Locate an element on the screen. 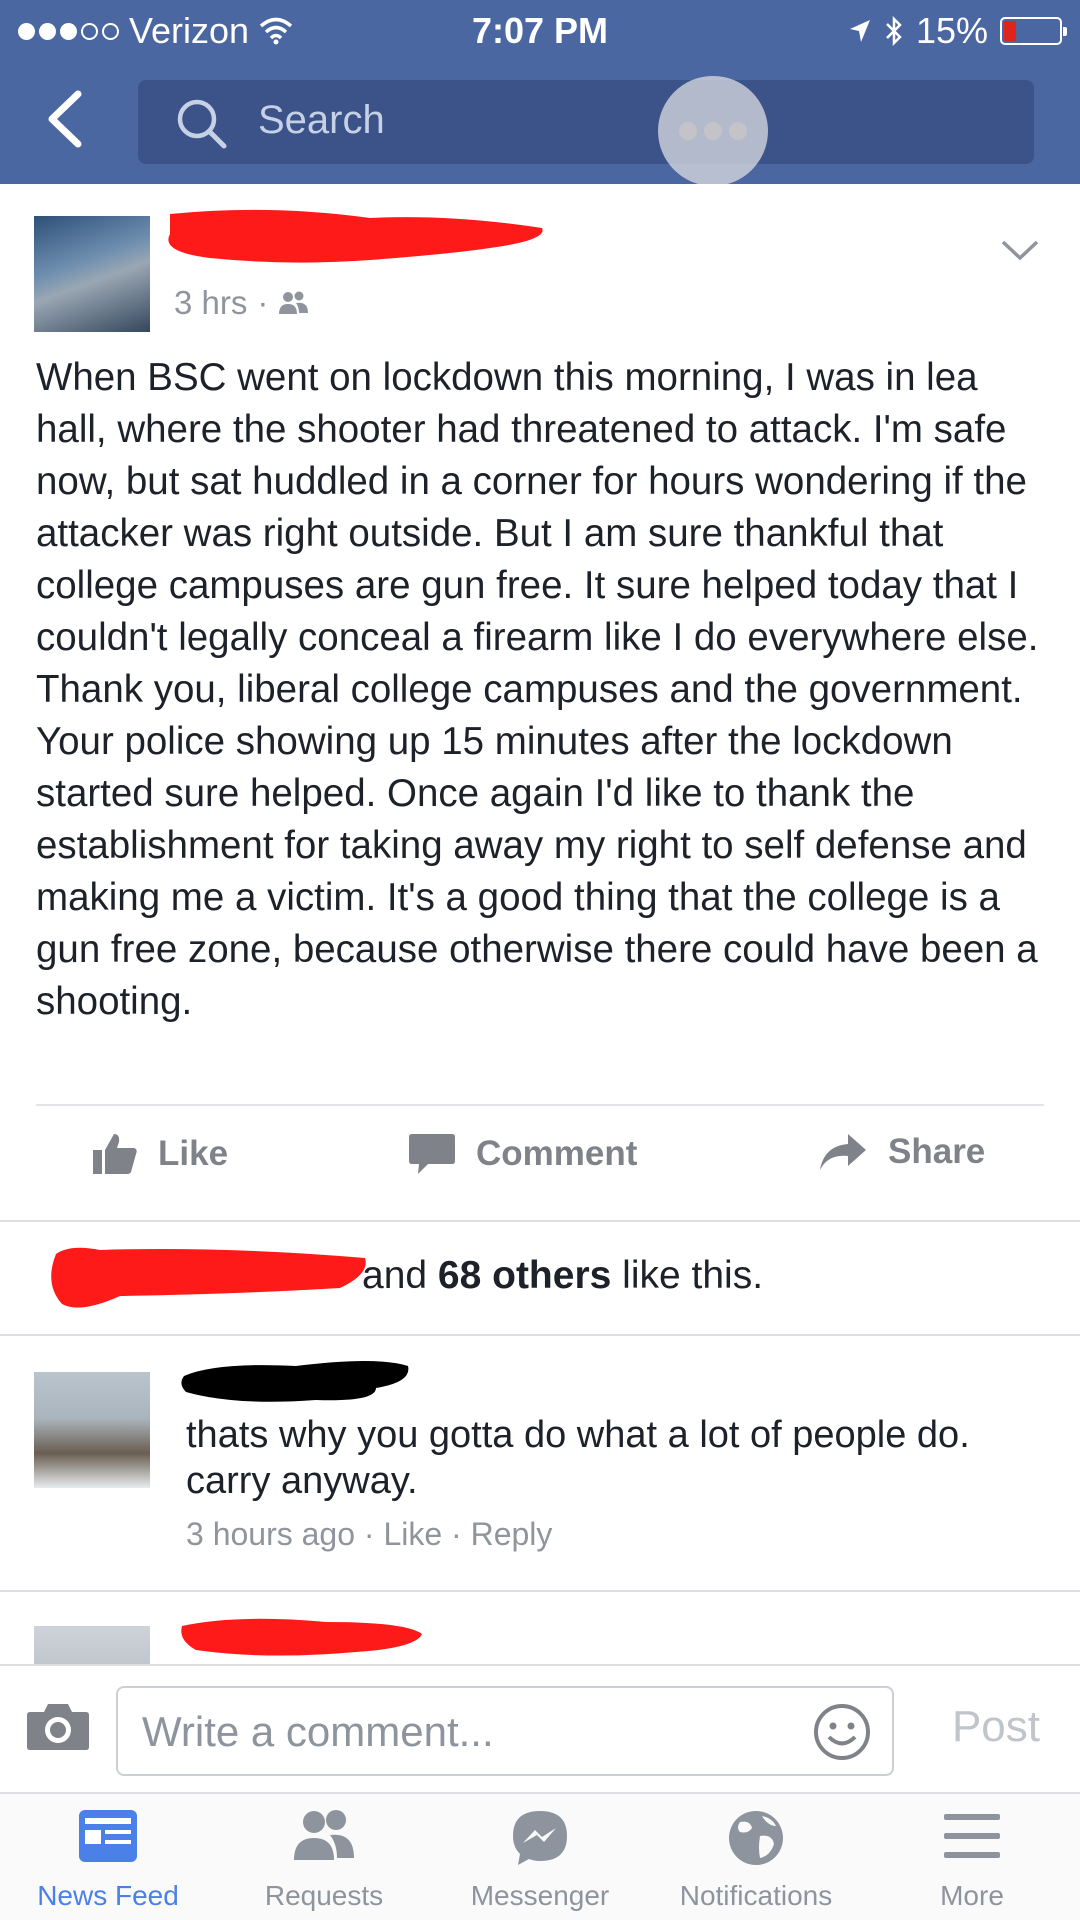 Image resolution: width=1080 pixels, height=1920 pixels. camera-icon is located at coordinates (58, 1726).